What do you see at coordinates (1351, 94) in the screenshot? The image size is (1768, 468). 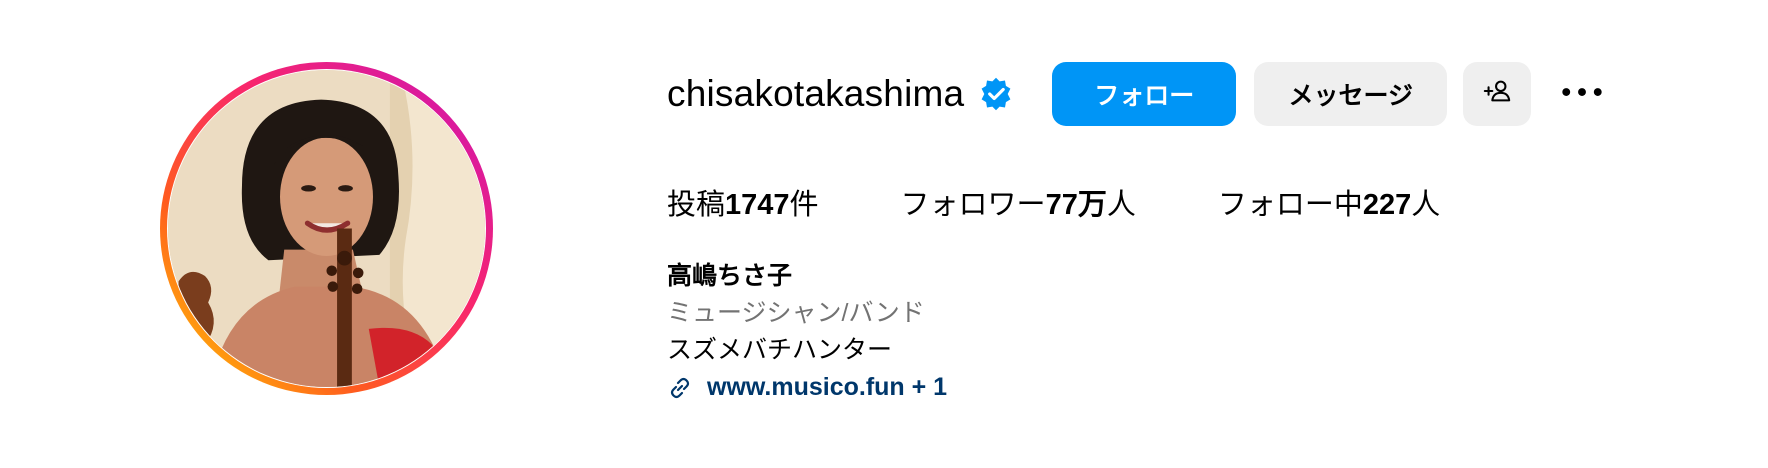 I see `message-button: メッセージ` at bounding box center [1351, 94].